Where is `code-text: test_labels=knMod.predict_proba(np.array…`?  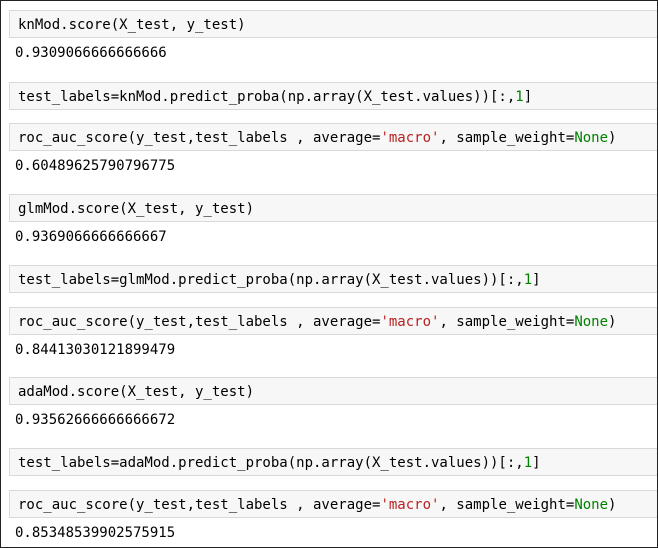 code-text: test_labels=knMod.predict_proba(np.array… is located at coordinates (267, 97).